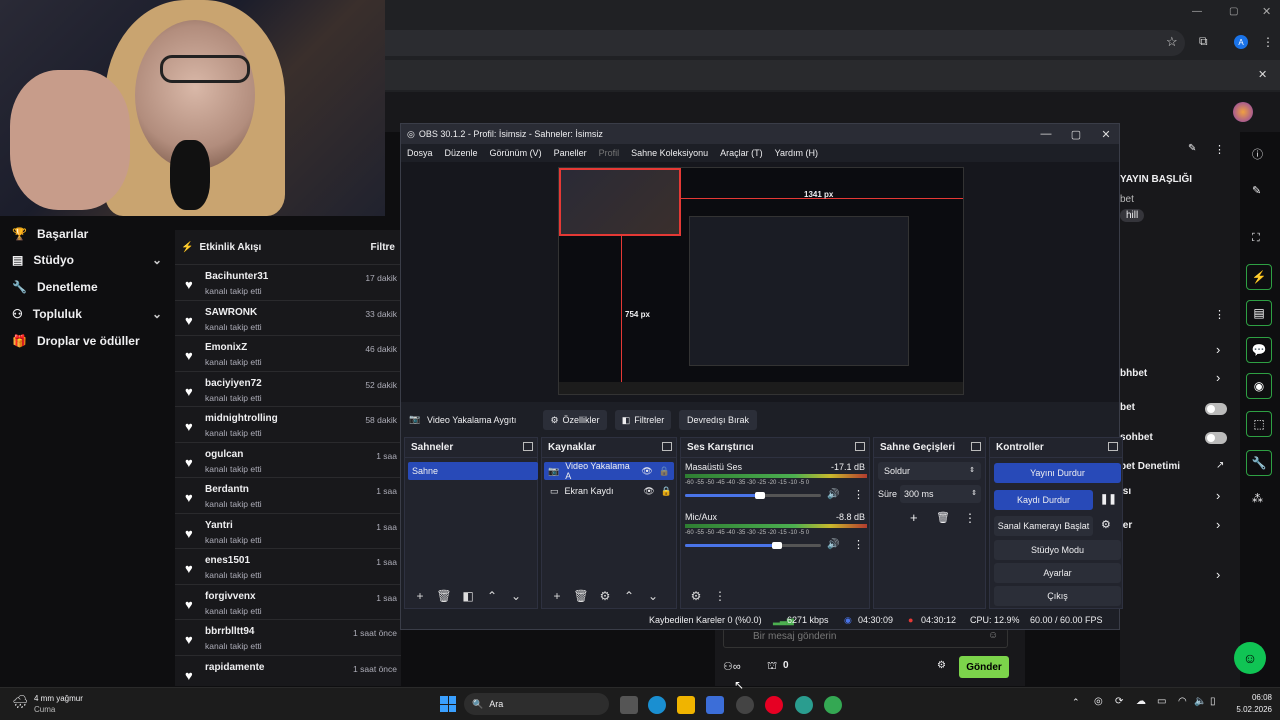  I want to click on gear-icon: ⚙, so click(1106, 524).